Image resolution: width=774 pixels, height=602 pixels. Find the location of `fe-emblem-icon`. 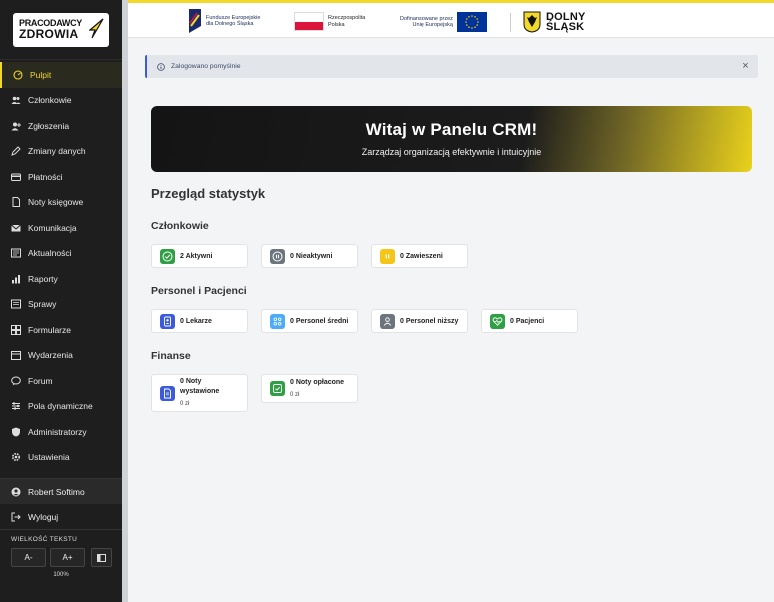

fe-emblem-icon is located at coordinates (195, 21).